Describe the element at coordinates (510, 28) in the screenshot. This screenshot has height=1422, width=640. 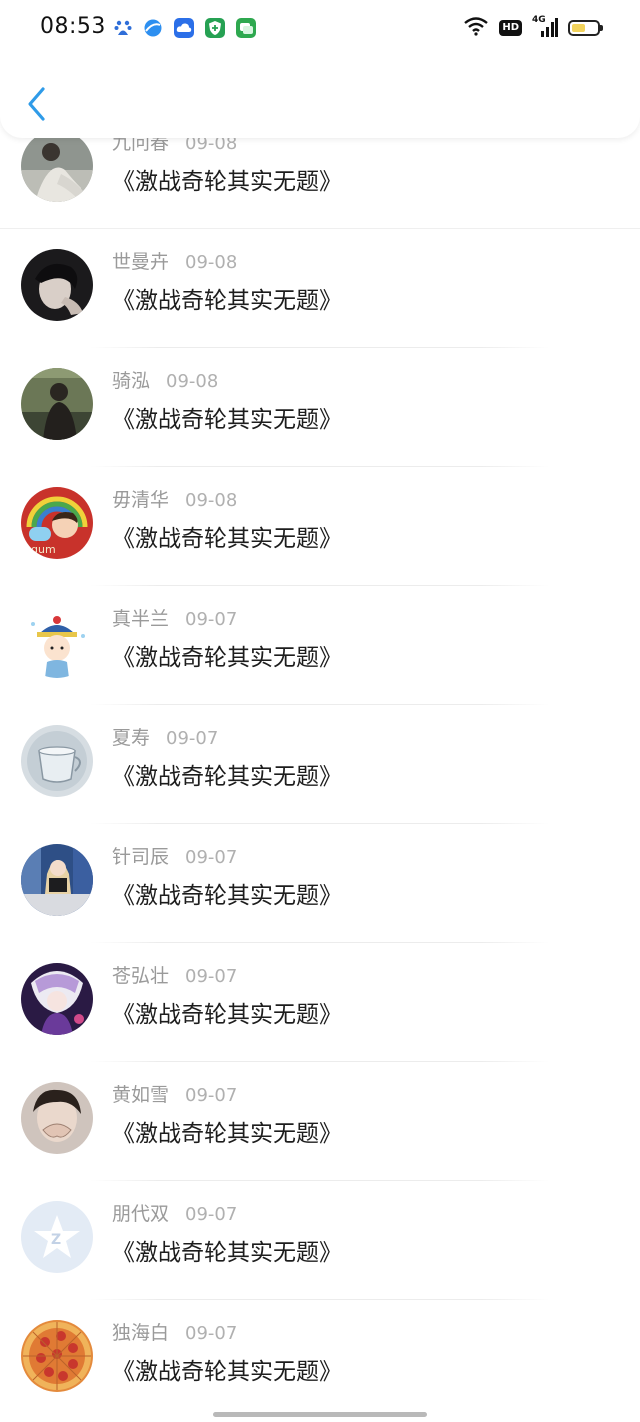
I see `hd-badge: HD` at that location.